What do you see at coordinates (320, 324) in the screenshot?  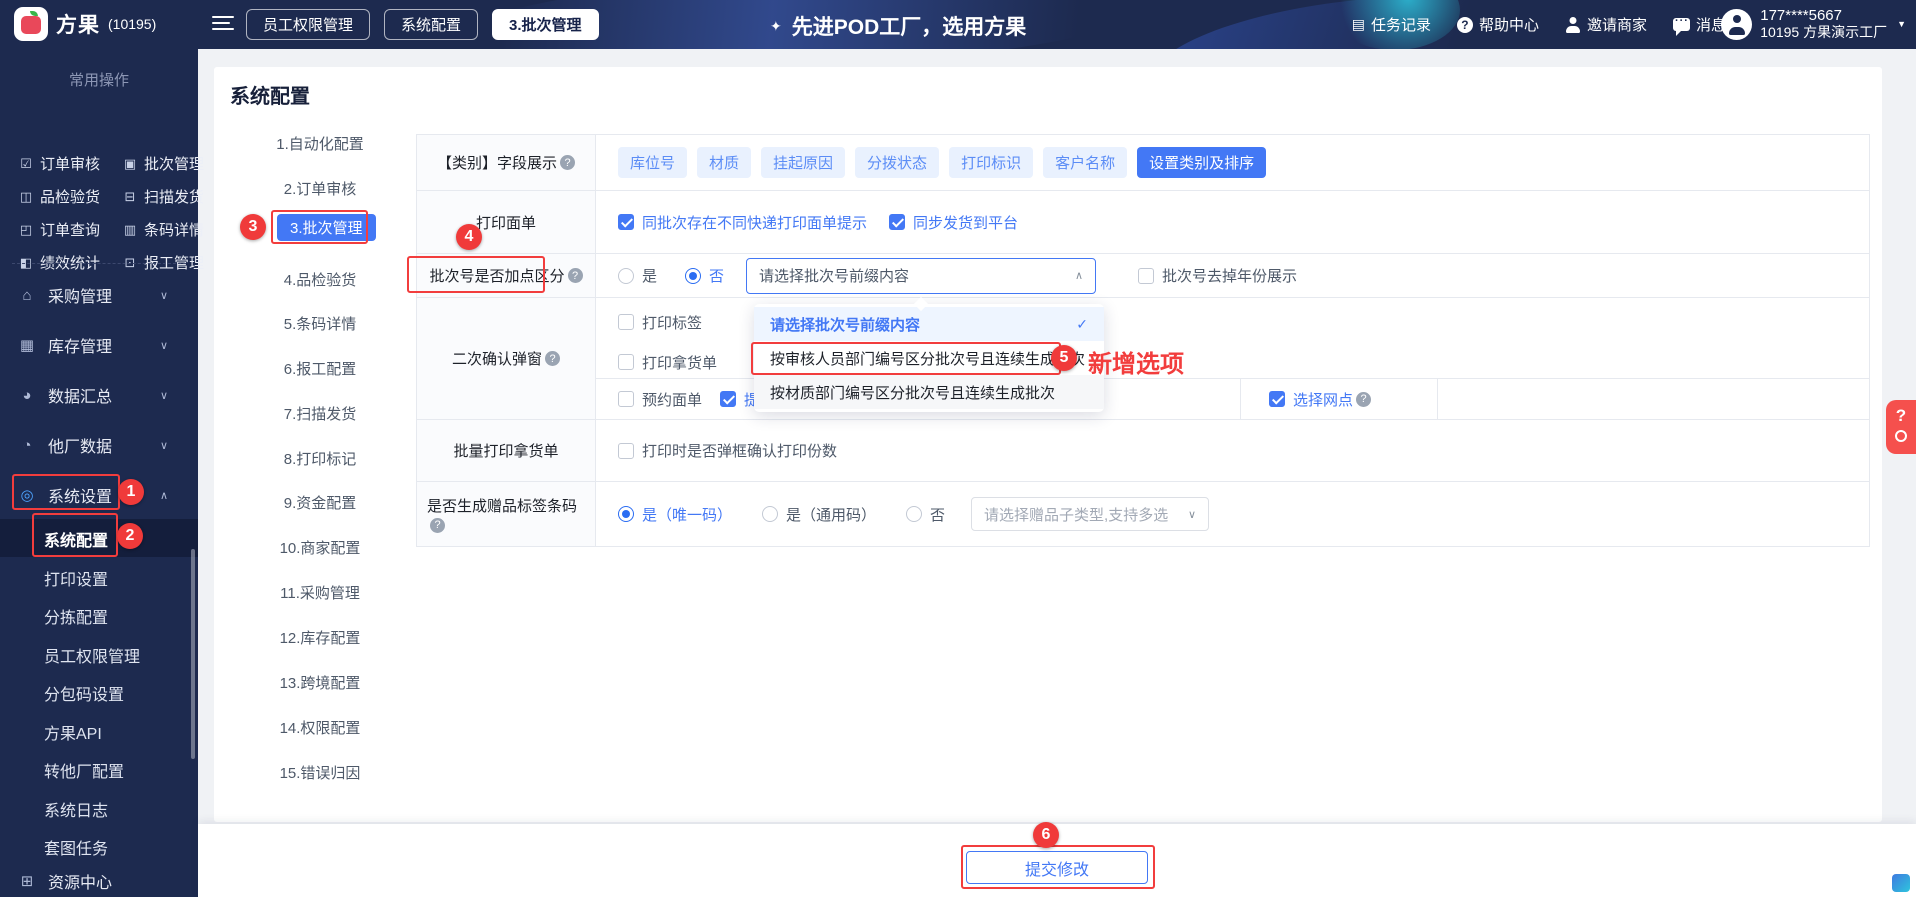 I see `config-nav-item-5: 5.条码详情` at bounding box center [320, 324].